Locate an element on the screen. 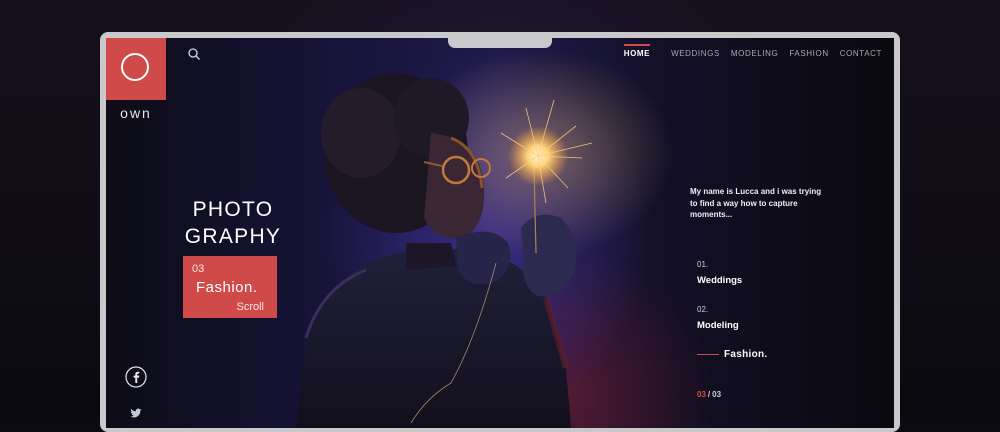 Image resolution: width=1000 pixels, height=432 pixels. main-nav: HOME WEDDINGS MODELING FASHION CONTACT is located at coordinates (752, 51).